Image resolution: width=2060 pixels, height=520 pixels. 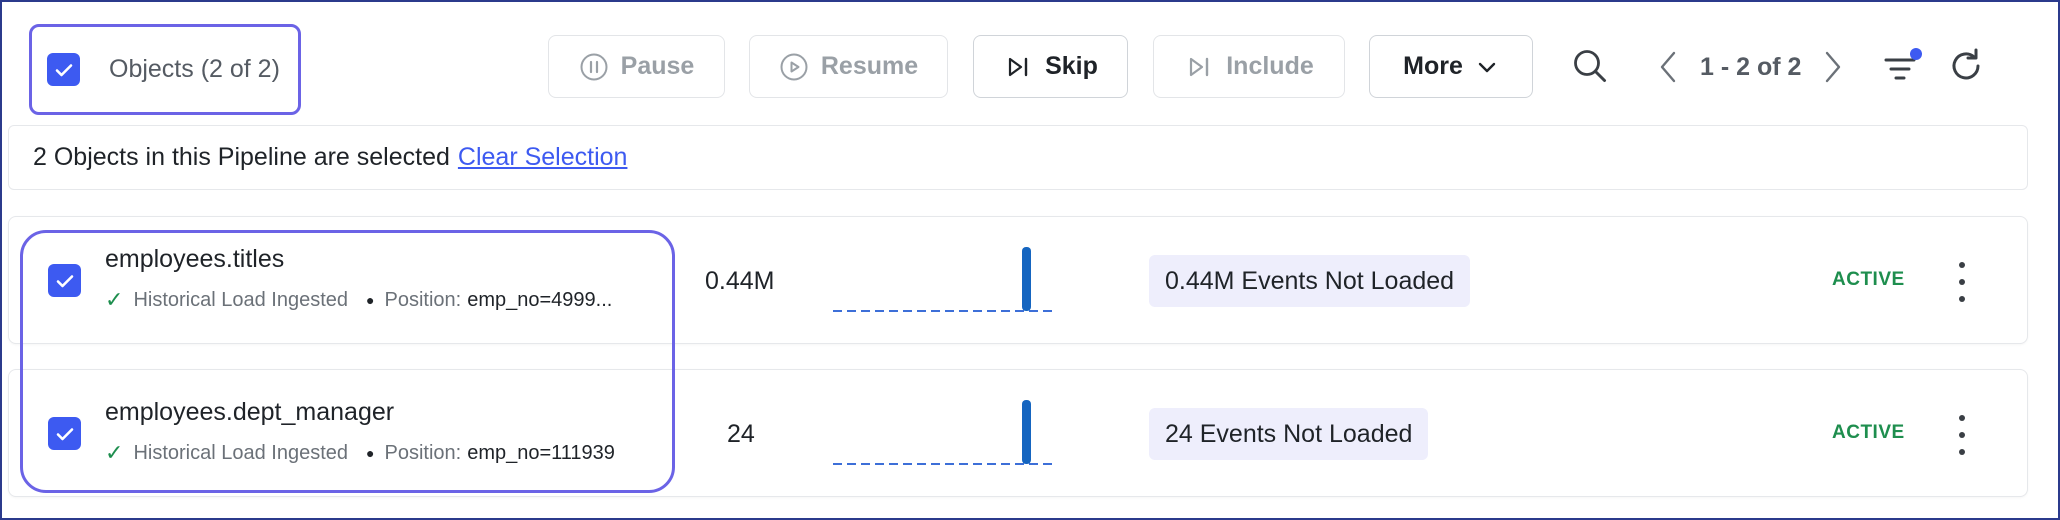 I want to click on selection-banner-text: 2 Objects in this Pipeline are selected, so click(x=241, y=157).